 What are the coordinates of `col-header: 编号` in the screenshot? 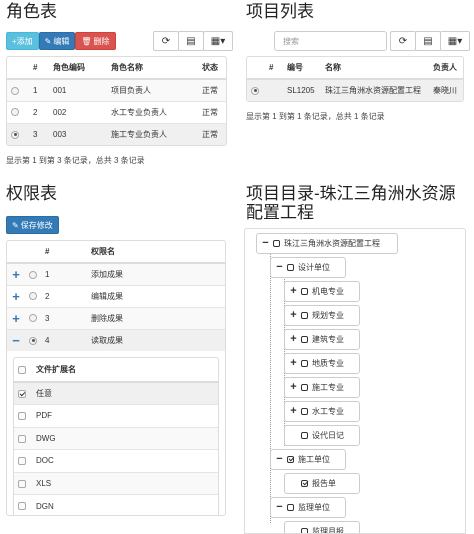 It's located at (302, 68).